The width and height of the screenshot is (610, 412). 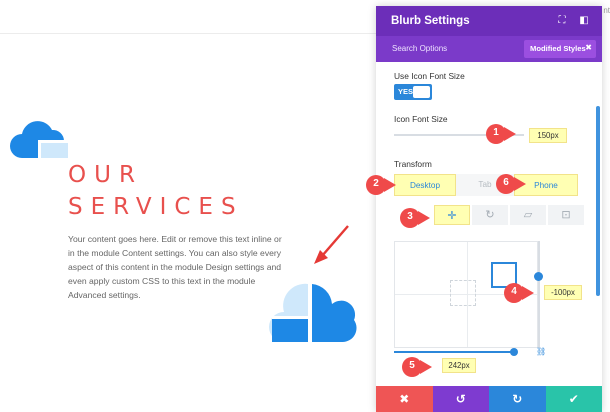 What do you see at coordinates (548, 135) in the screenshot?
I see `icon-font-size-input: 150px` at bounding box center [548, 135].